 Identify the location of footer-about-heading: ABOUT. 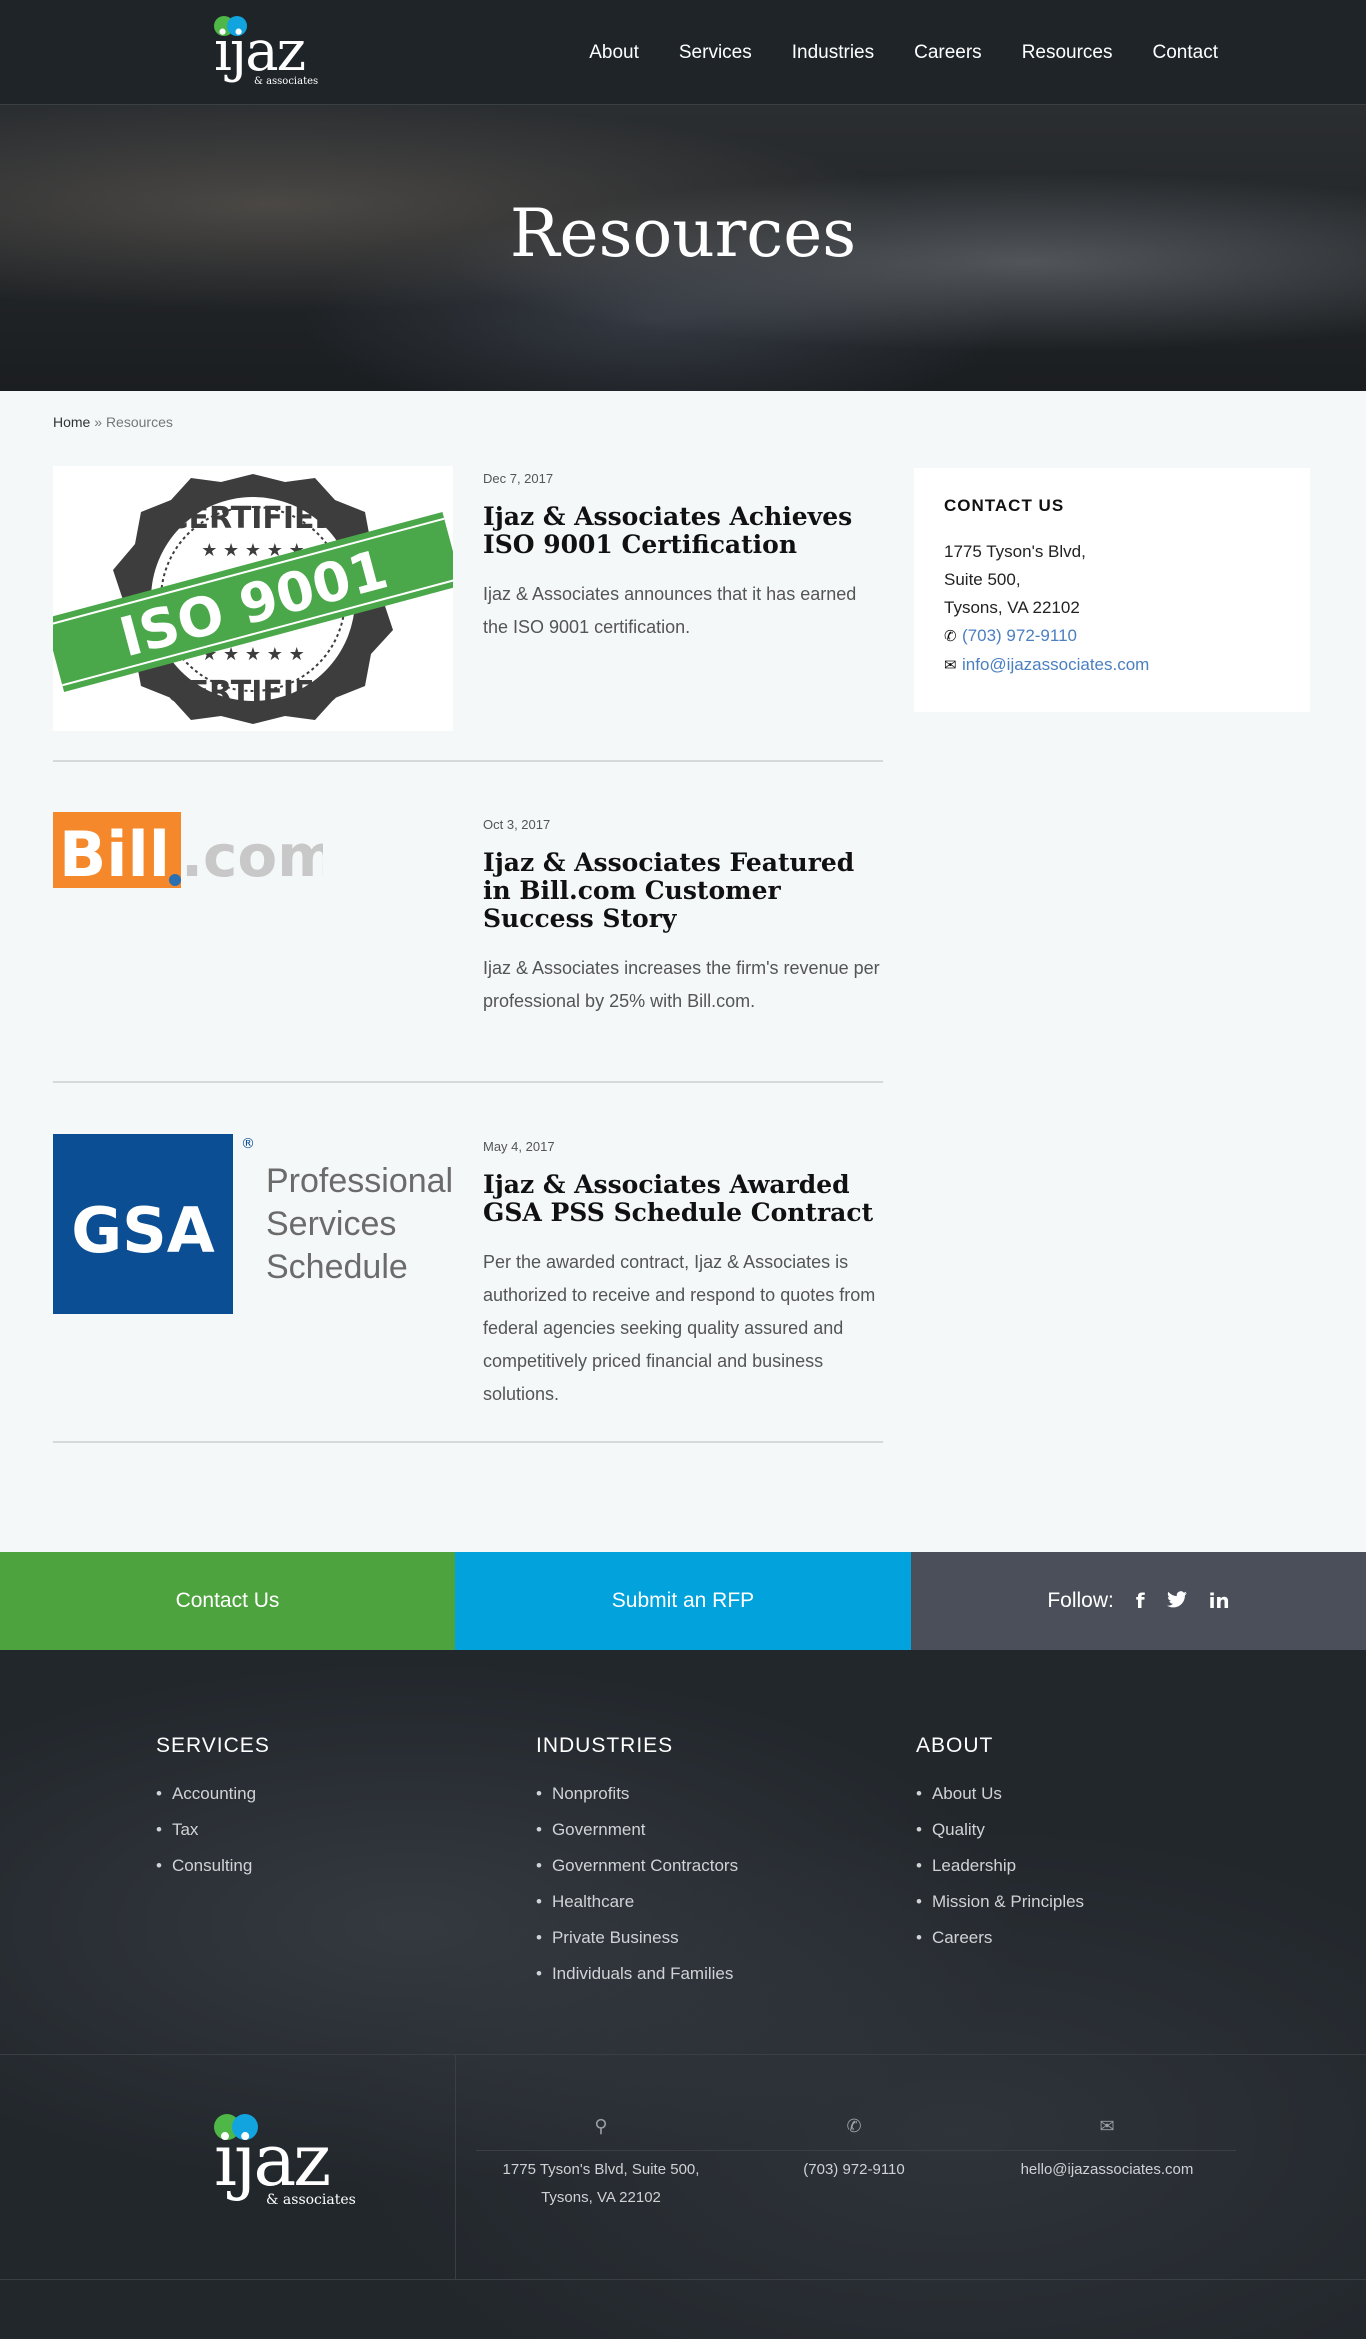
(955, 1745).